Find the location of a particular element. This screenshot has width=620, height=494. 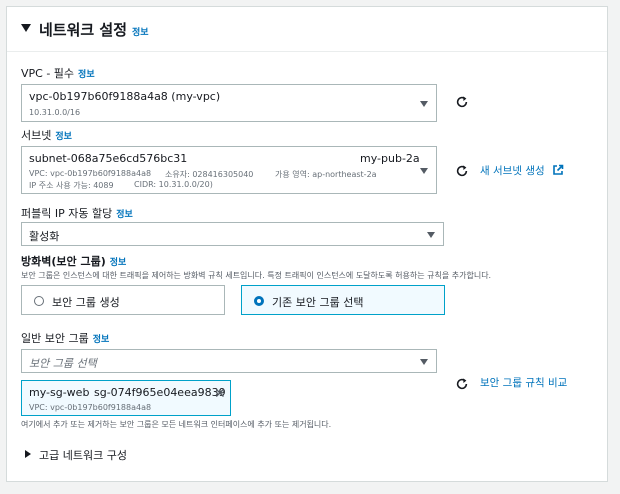

subnet-name: my-pub-2a is located at coordinates (390, 158).